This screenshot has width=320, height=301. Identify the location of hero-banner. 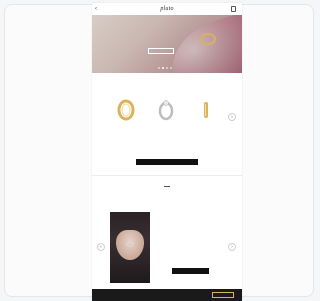
(167, 44).